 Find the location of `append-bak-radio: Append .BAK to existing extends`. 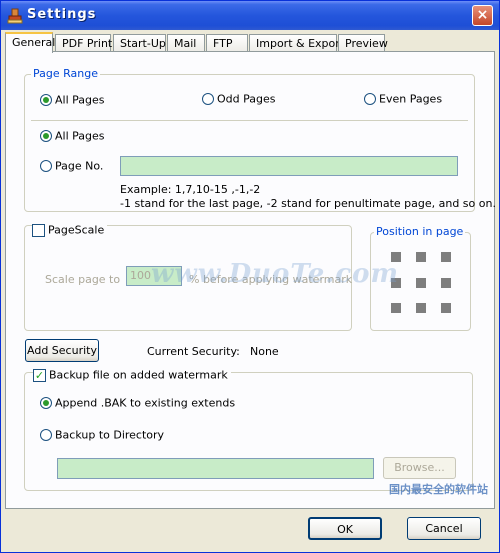

append-bak-radio: Append .BAK to existing extends is located at coordinates (137, 403).